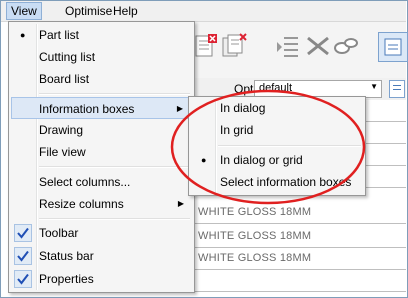 This screenshot has height=298, width=408. Describe the element at coordinates (101, 204) in the screenshot. I see `menu-item-resize-columns: Resize columns ▶` at that location.